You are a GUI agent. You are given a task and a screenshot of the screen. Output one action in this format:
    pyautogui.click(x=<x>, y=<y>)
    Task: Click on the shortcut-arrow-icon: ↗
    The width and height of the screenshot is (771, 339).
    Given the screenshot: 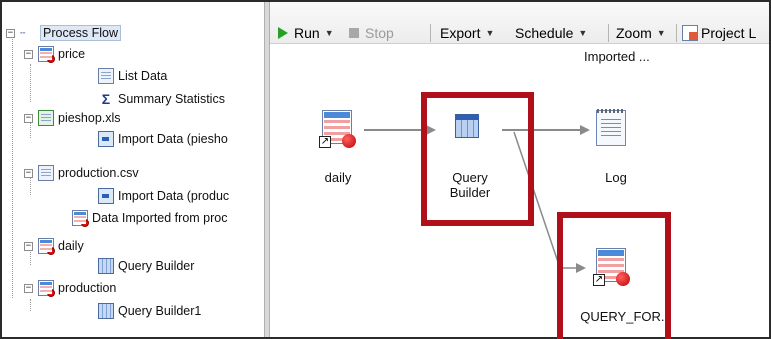 What is the action you would take?
    pyautogui.click(x=325, y=142)
    